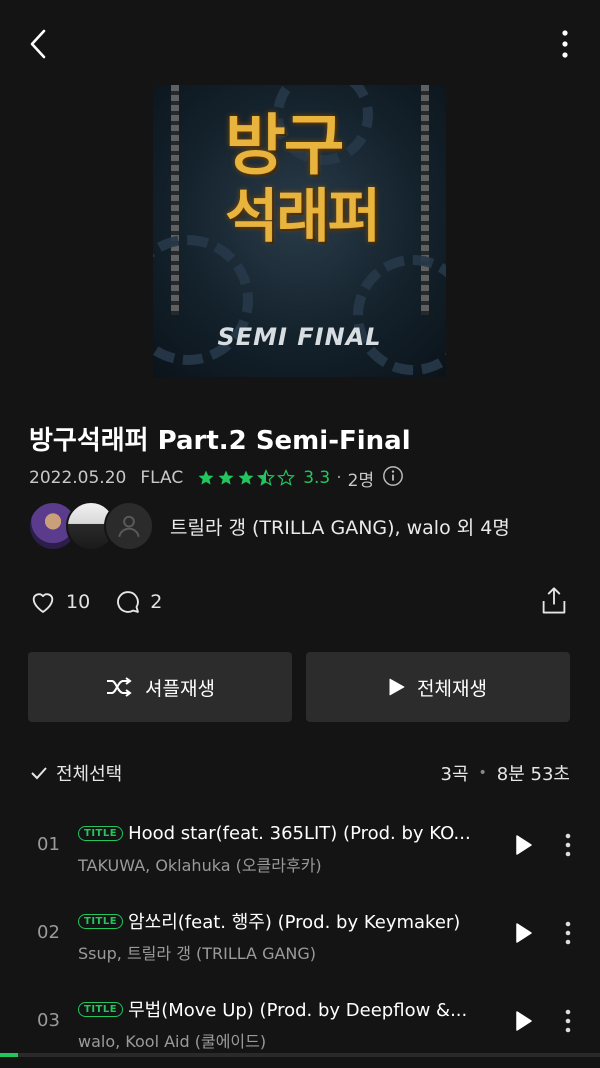 This screenshot has width=600, height=1068. I want to click on shuffle-icon, so click(119, 687).